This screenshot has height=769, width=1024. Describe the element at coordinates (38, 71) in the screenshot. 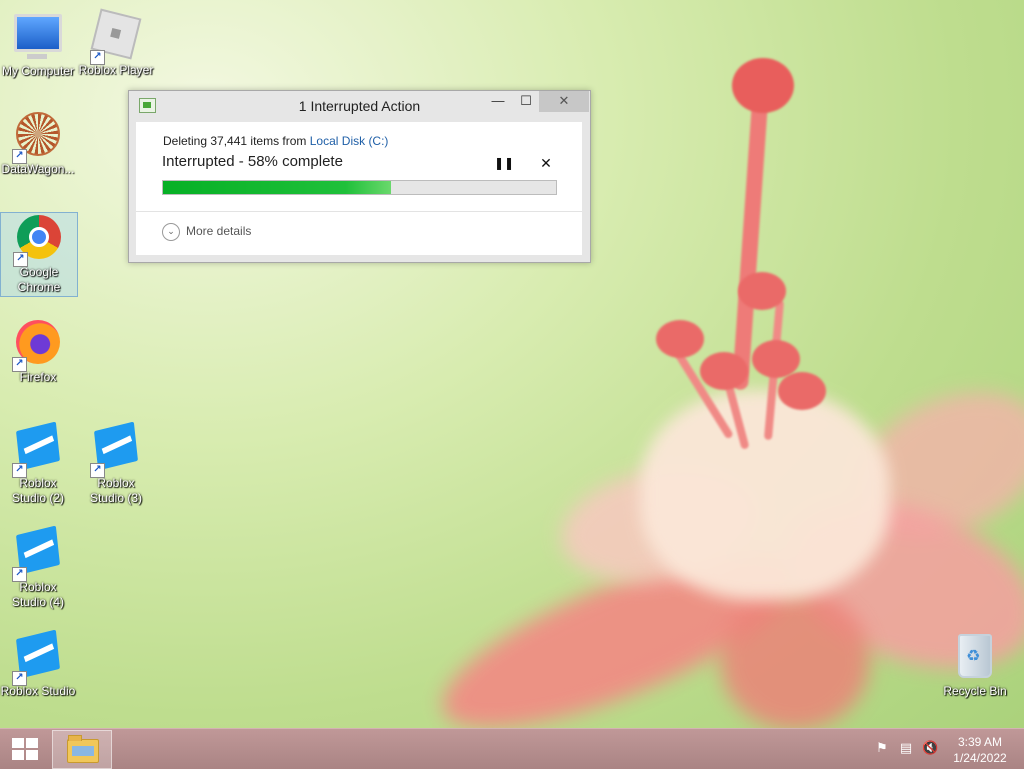

I see `desktop-icon-label: My Computer` at that location.